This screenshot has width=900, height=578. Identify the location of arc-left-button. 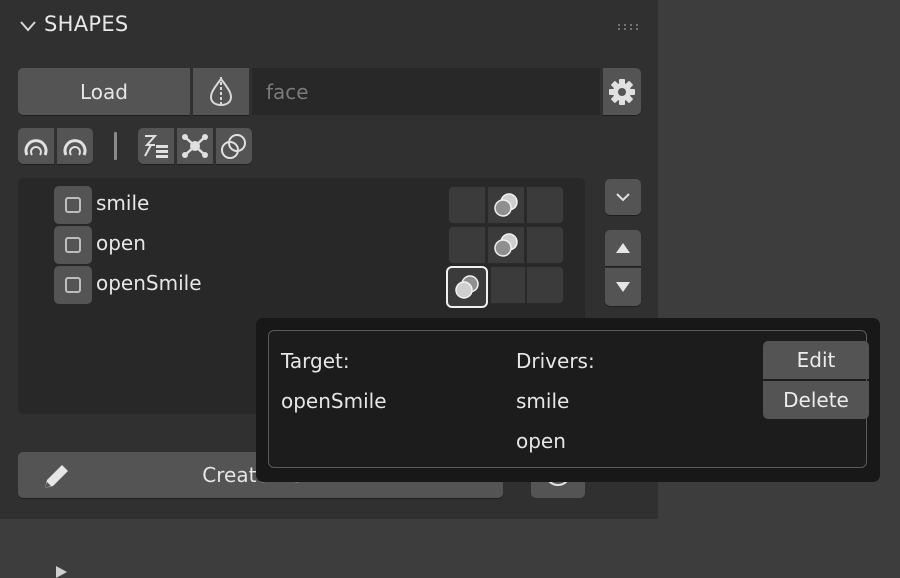
(36, 146).